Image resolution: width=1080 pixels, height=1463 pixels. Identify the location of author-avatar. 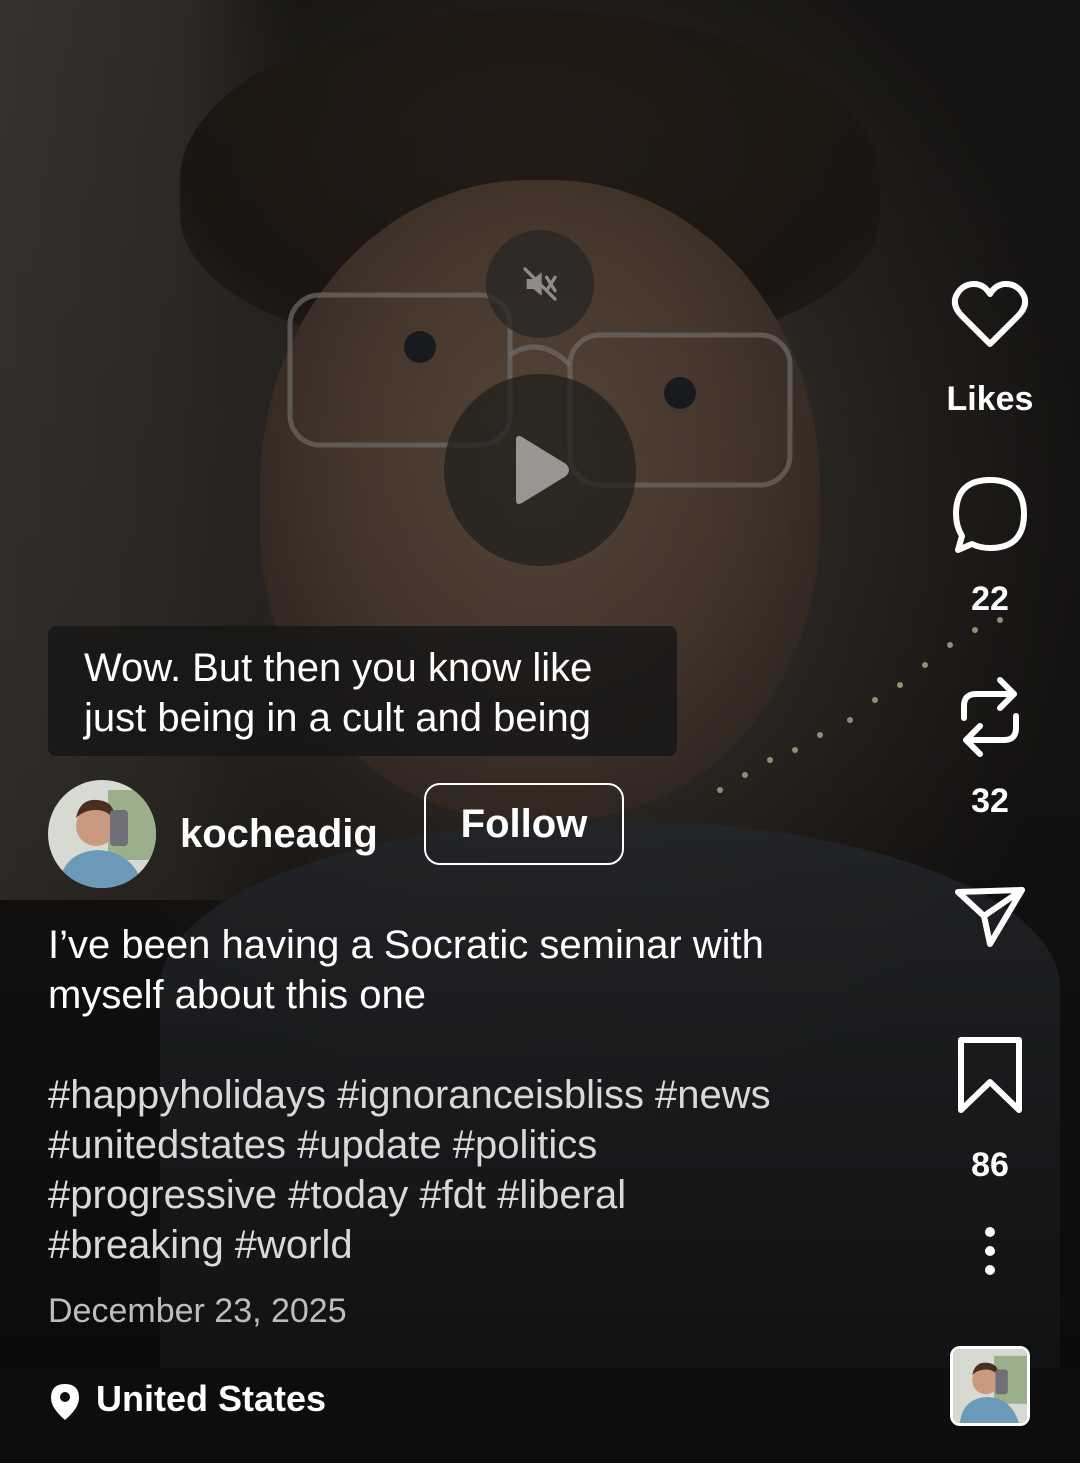
(102, 834).